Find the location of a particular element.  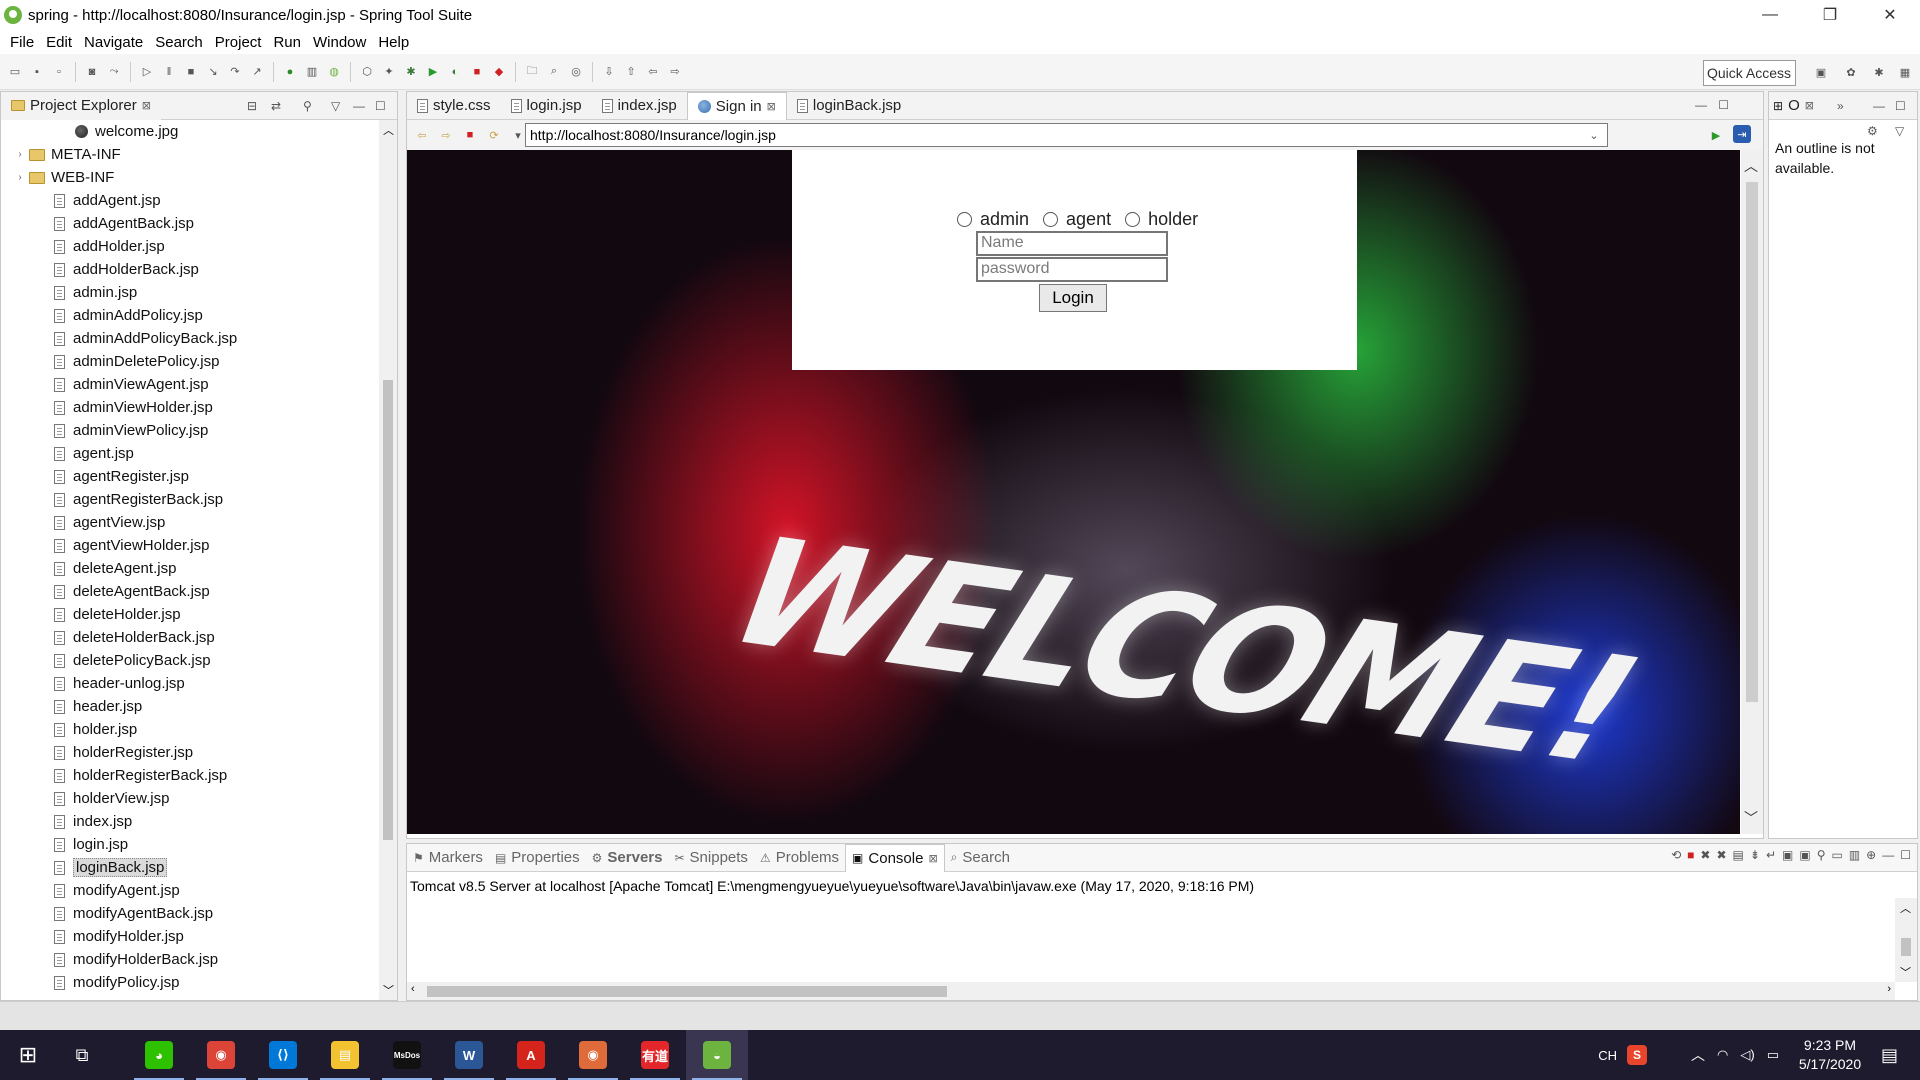

debug-skip-icon: ⤳ is located at coordinates (114, 72).